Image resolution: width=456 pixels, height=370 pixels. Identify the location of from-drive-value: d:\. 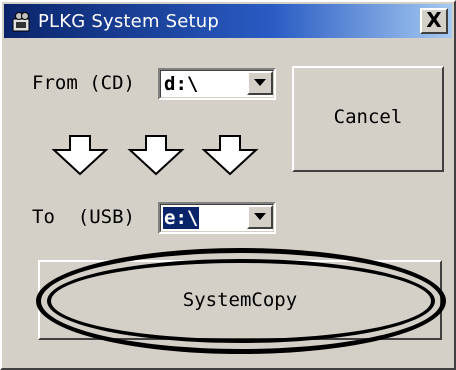
(181, 84).